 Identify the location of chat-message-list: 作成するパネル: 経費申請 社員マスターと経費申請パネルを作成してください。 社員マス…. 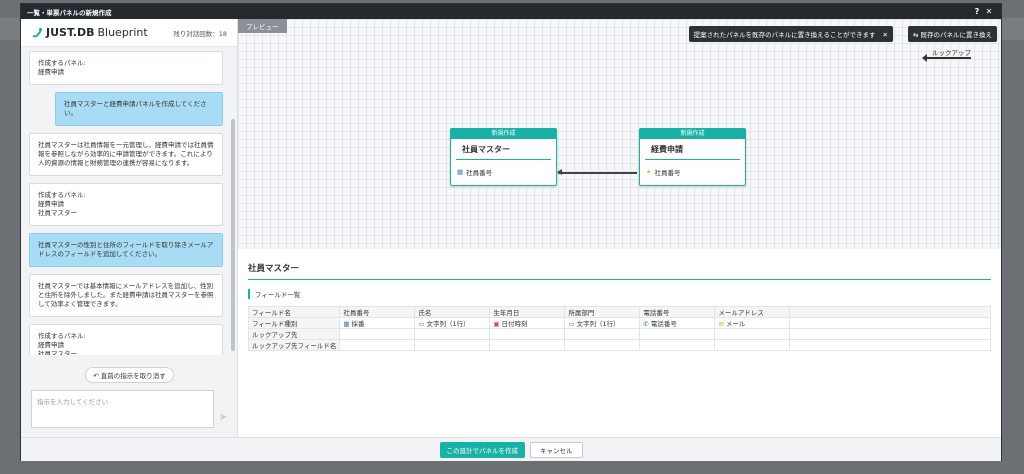
(126, 201).